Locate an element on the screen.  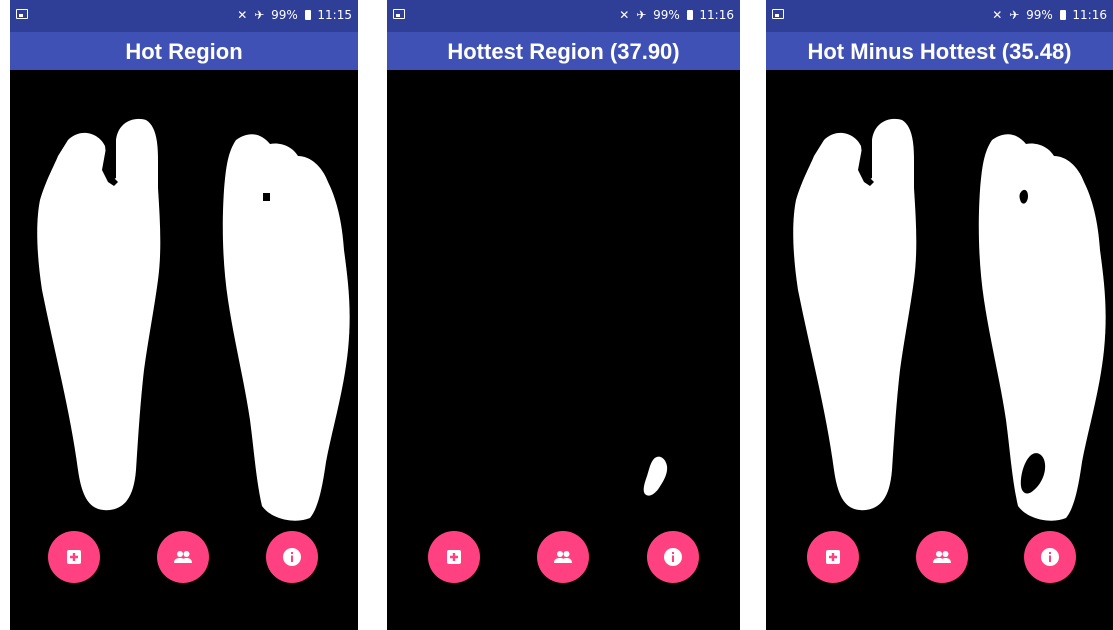
page-title: Hottest Region (37.90) is located at coordinates (563, 51).